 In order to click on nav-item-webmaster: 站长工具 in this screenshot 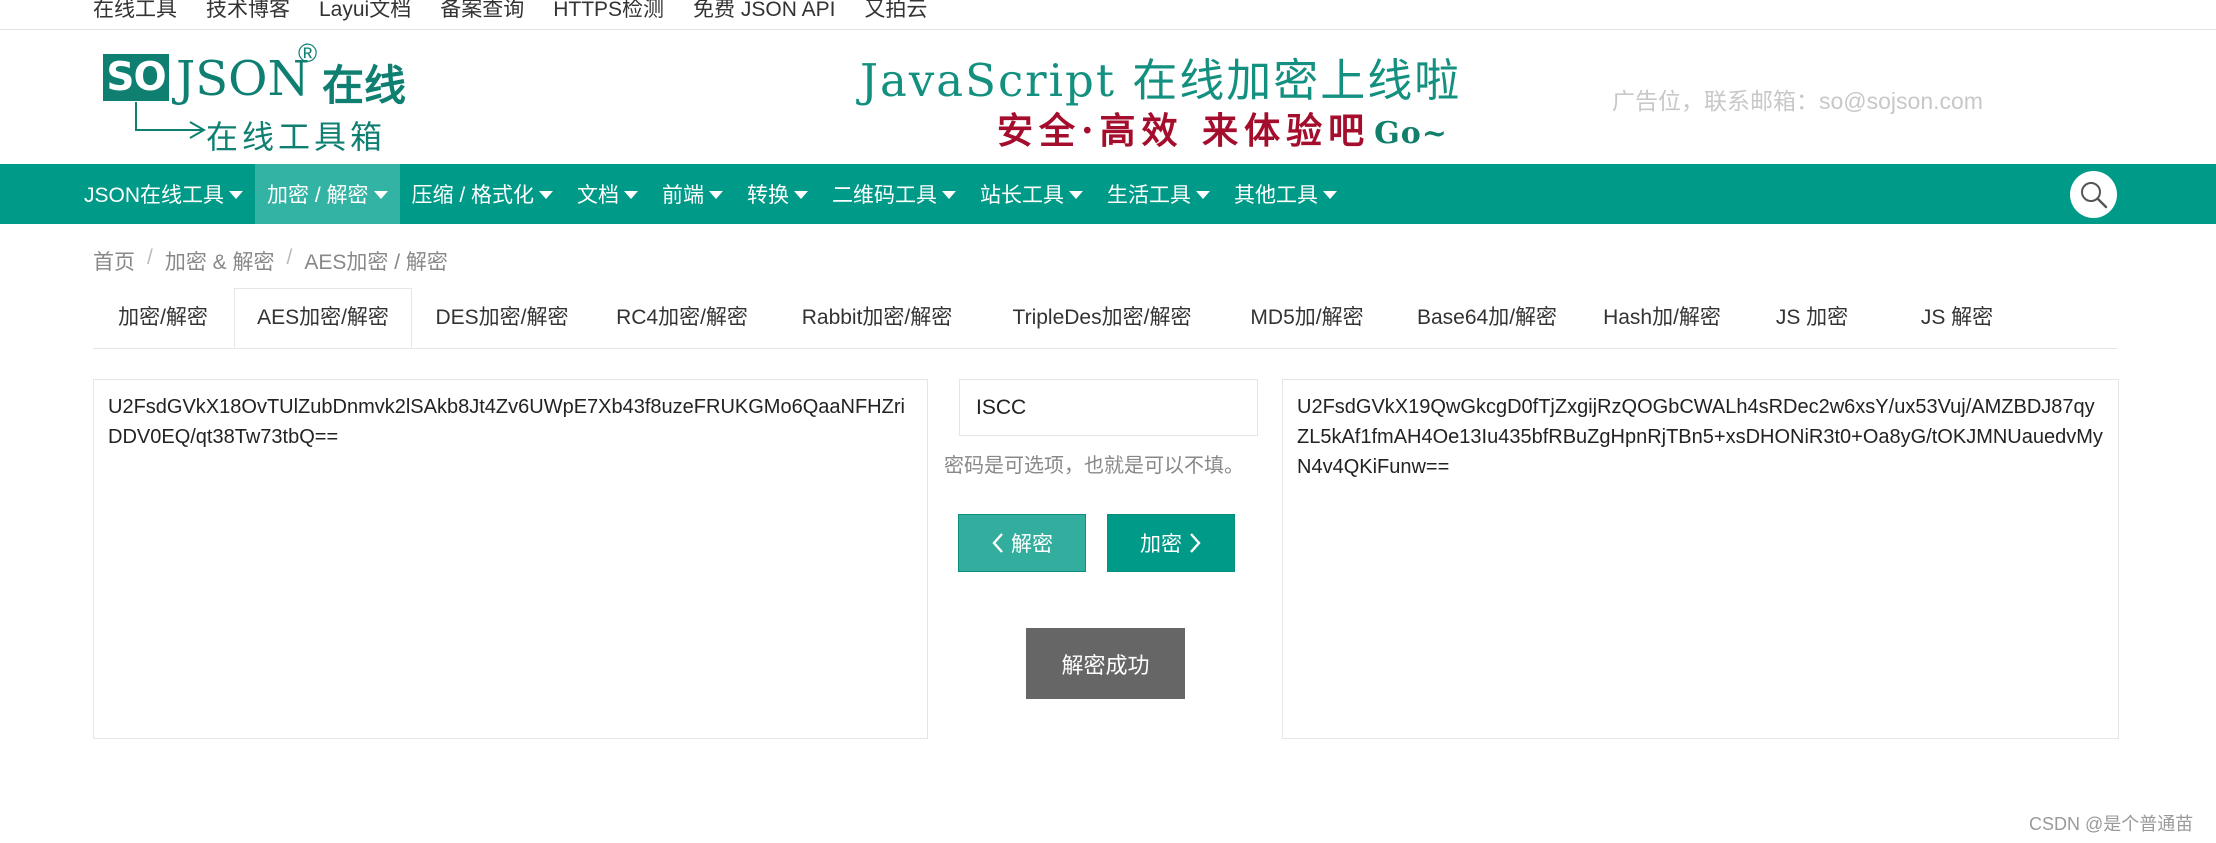, I will do `click(1031, 194)`.